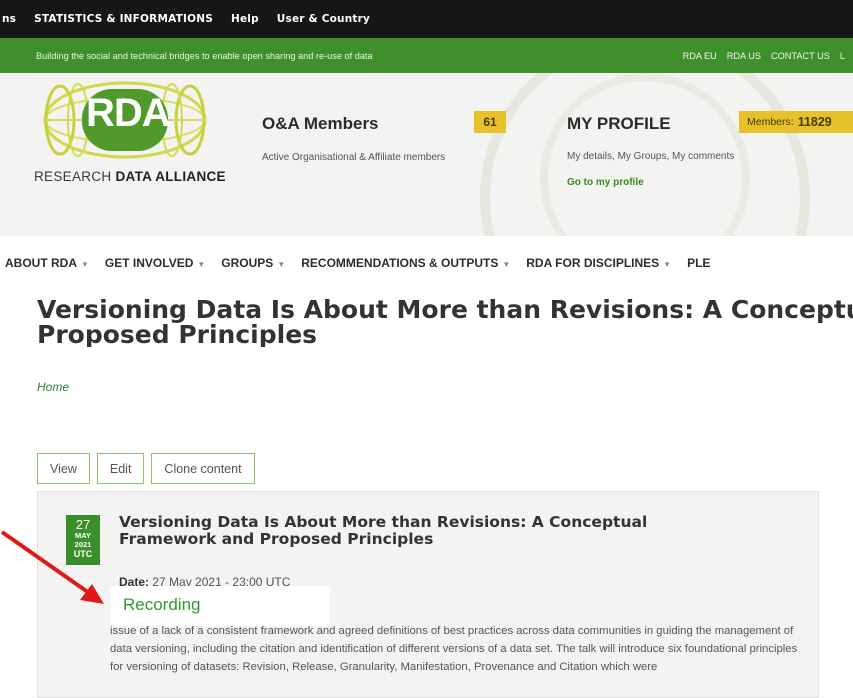 This screenshot has height=698, width=853. What do you see at coordinates (9, 19) in the screenshot?
I see `top-nav-item: ns` at bounding box center [9, 19].